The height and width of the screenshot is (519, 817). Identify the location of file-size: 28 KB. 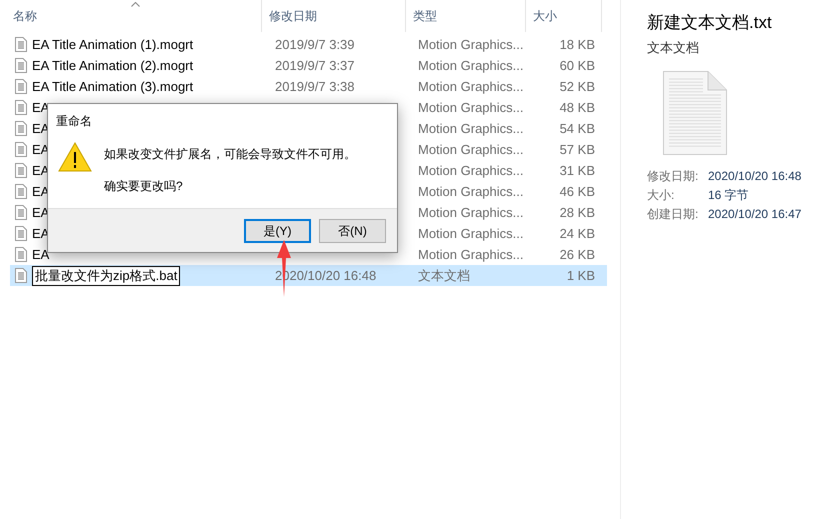
(577, 213).